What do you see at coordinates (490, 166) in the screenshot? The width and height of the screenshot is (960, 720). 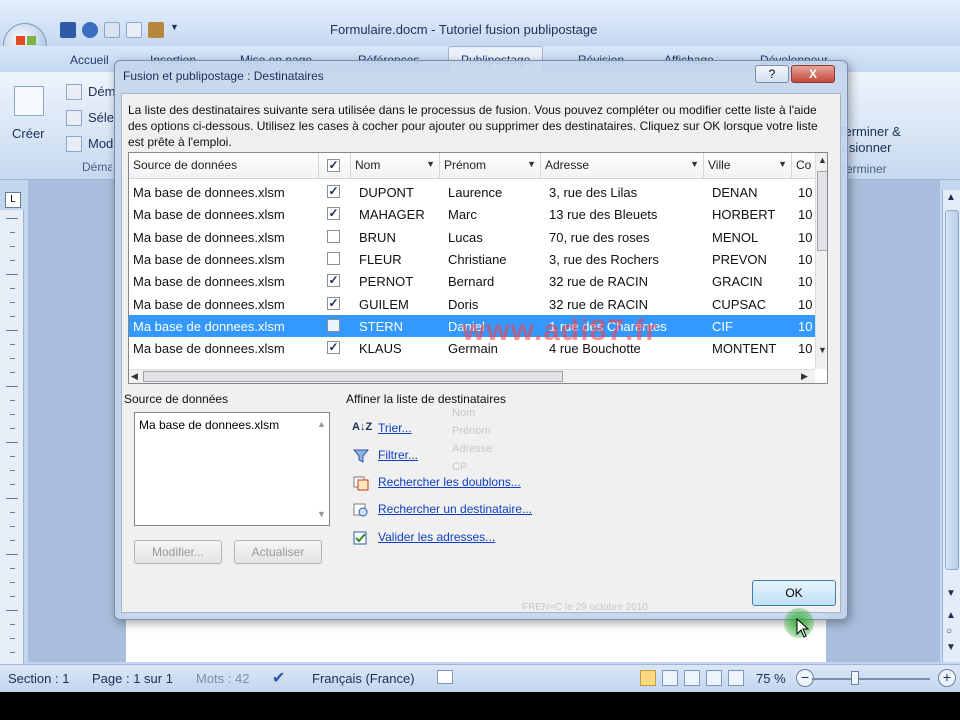 I see `column-prenom: Prénom ▼` at bounding box center [490, 166].